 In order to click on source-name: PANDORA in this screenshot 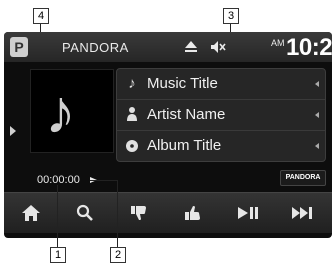, I will do `click(95, 47)`.